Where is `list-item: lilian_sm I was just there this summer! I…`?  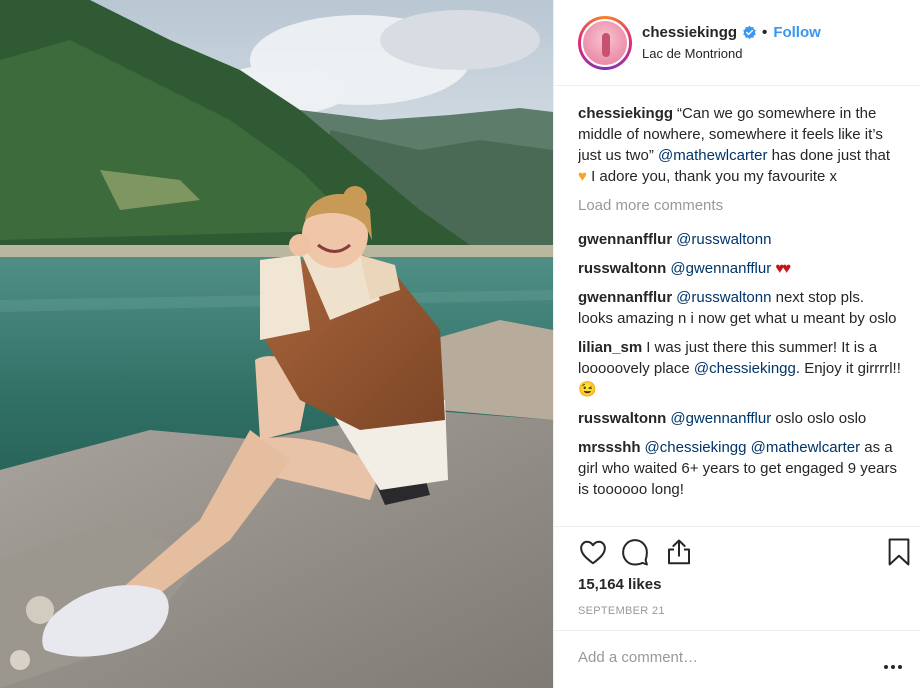 list-item: lilian_sm I was just there this summer! I… is located at coordinates (740, 368).